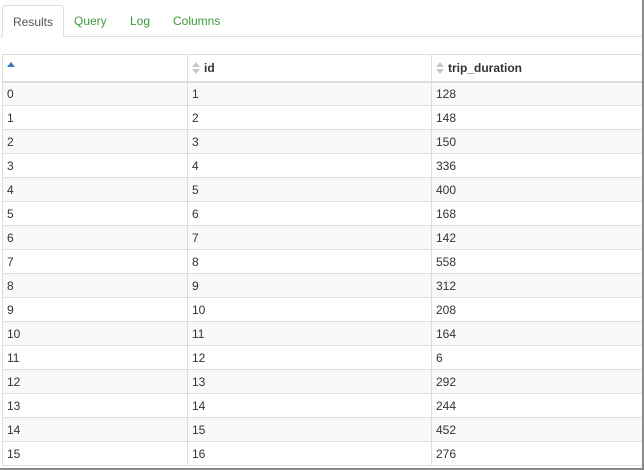 The height and width of the screenshot is (470, 644). What do you see at coordinates (536, 213) in the screenshot?
I see `cell-trip-duration: 168` at bounding box center [536, 213].